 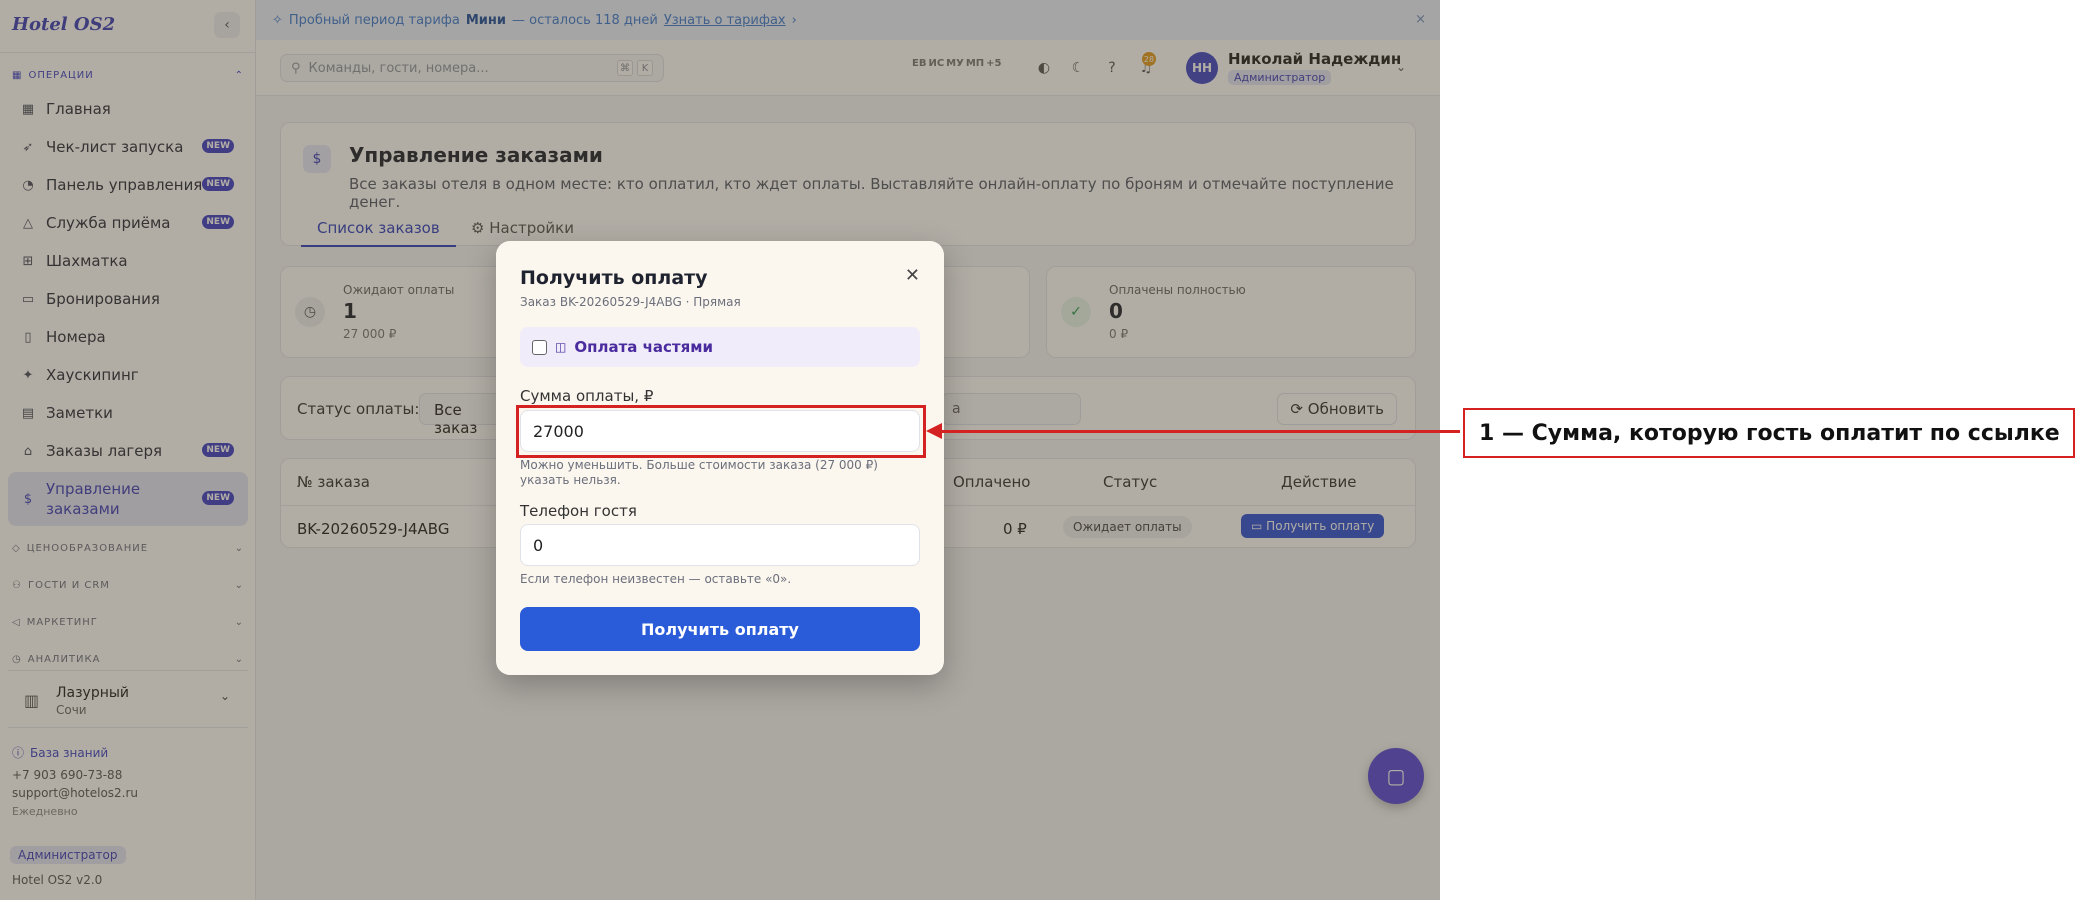 I want to click on installments-checkbox, so click(x=539, y=347).